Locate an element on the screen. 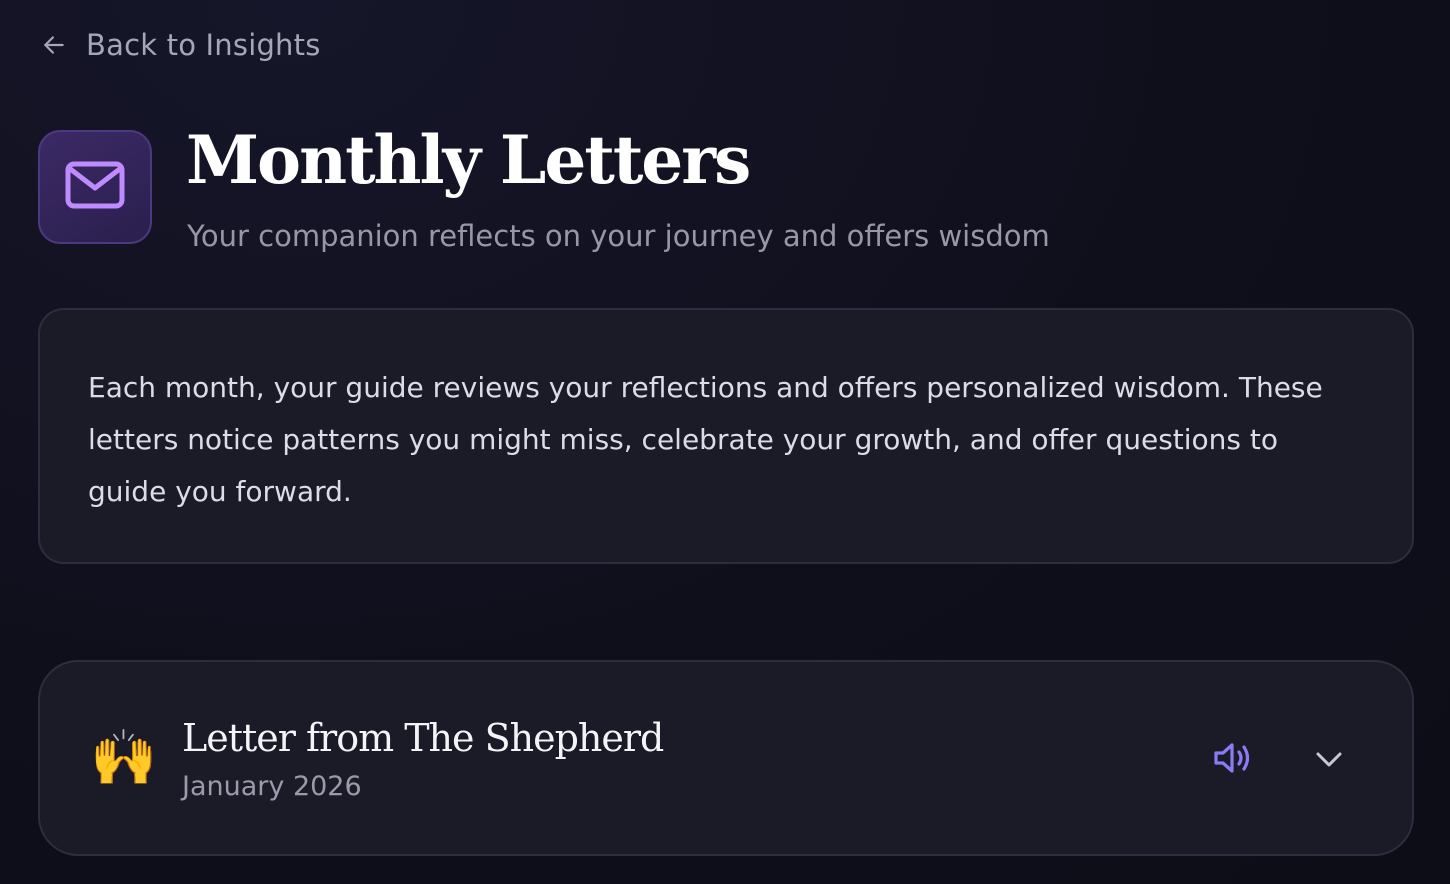  page-title: Monthly Letters is located at coordinates (468, 160).